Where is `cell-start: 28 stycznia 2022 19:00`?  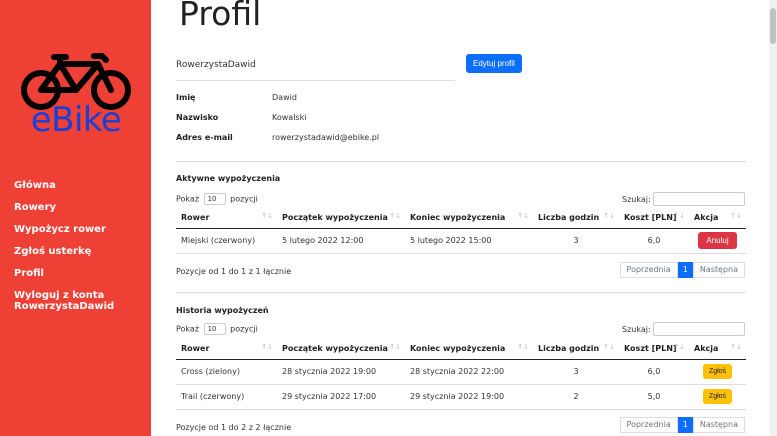 cell-start: 28 stycznia 2022 19:00 is located at coordinates (341, 372).